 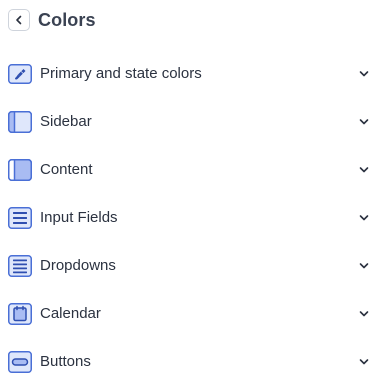 I want to click on section-buttons: Buttons, so click(x=191, y=362).